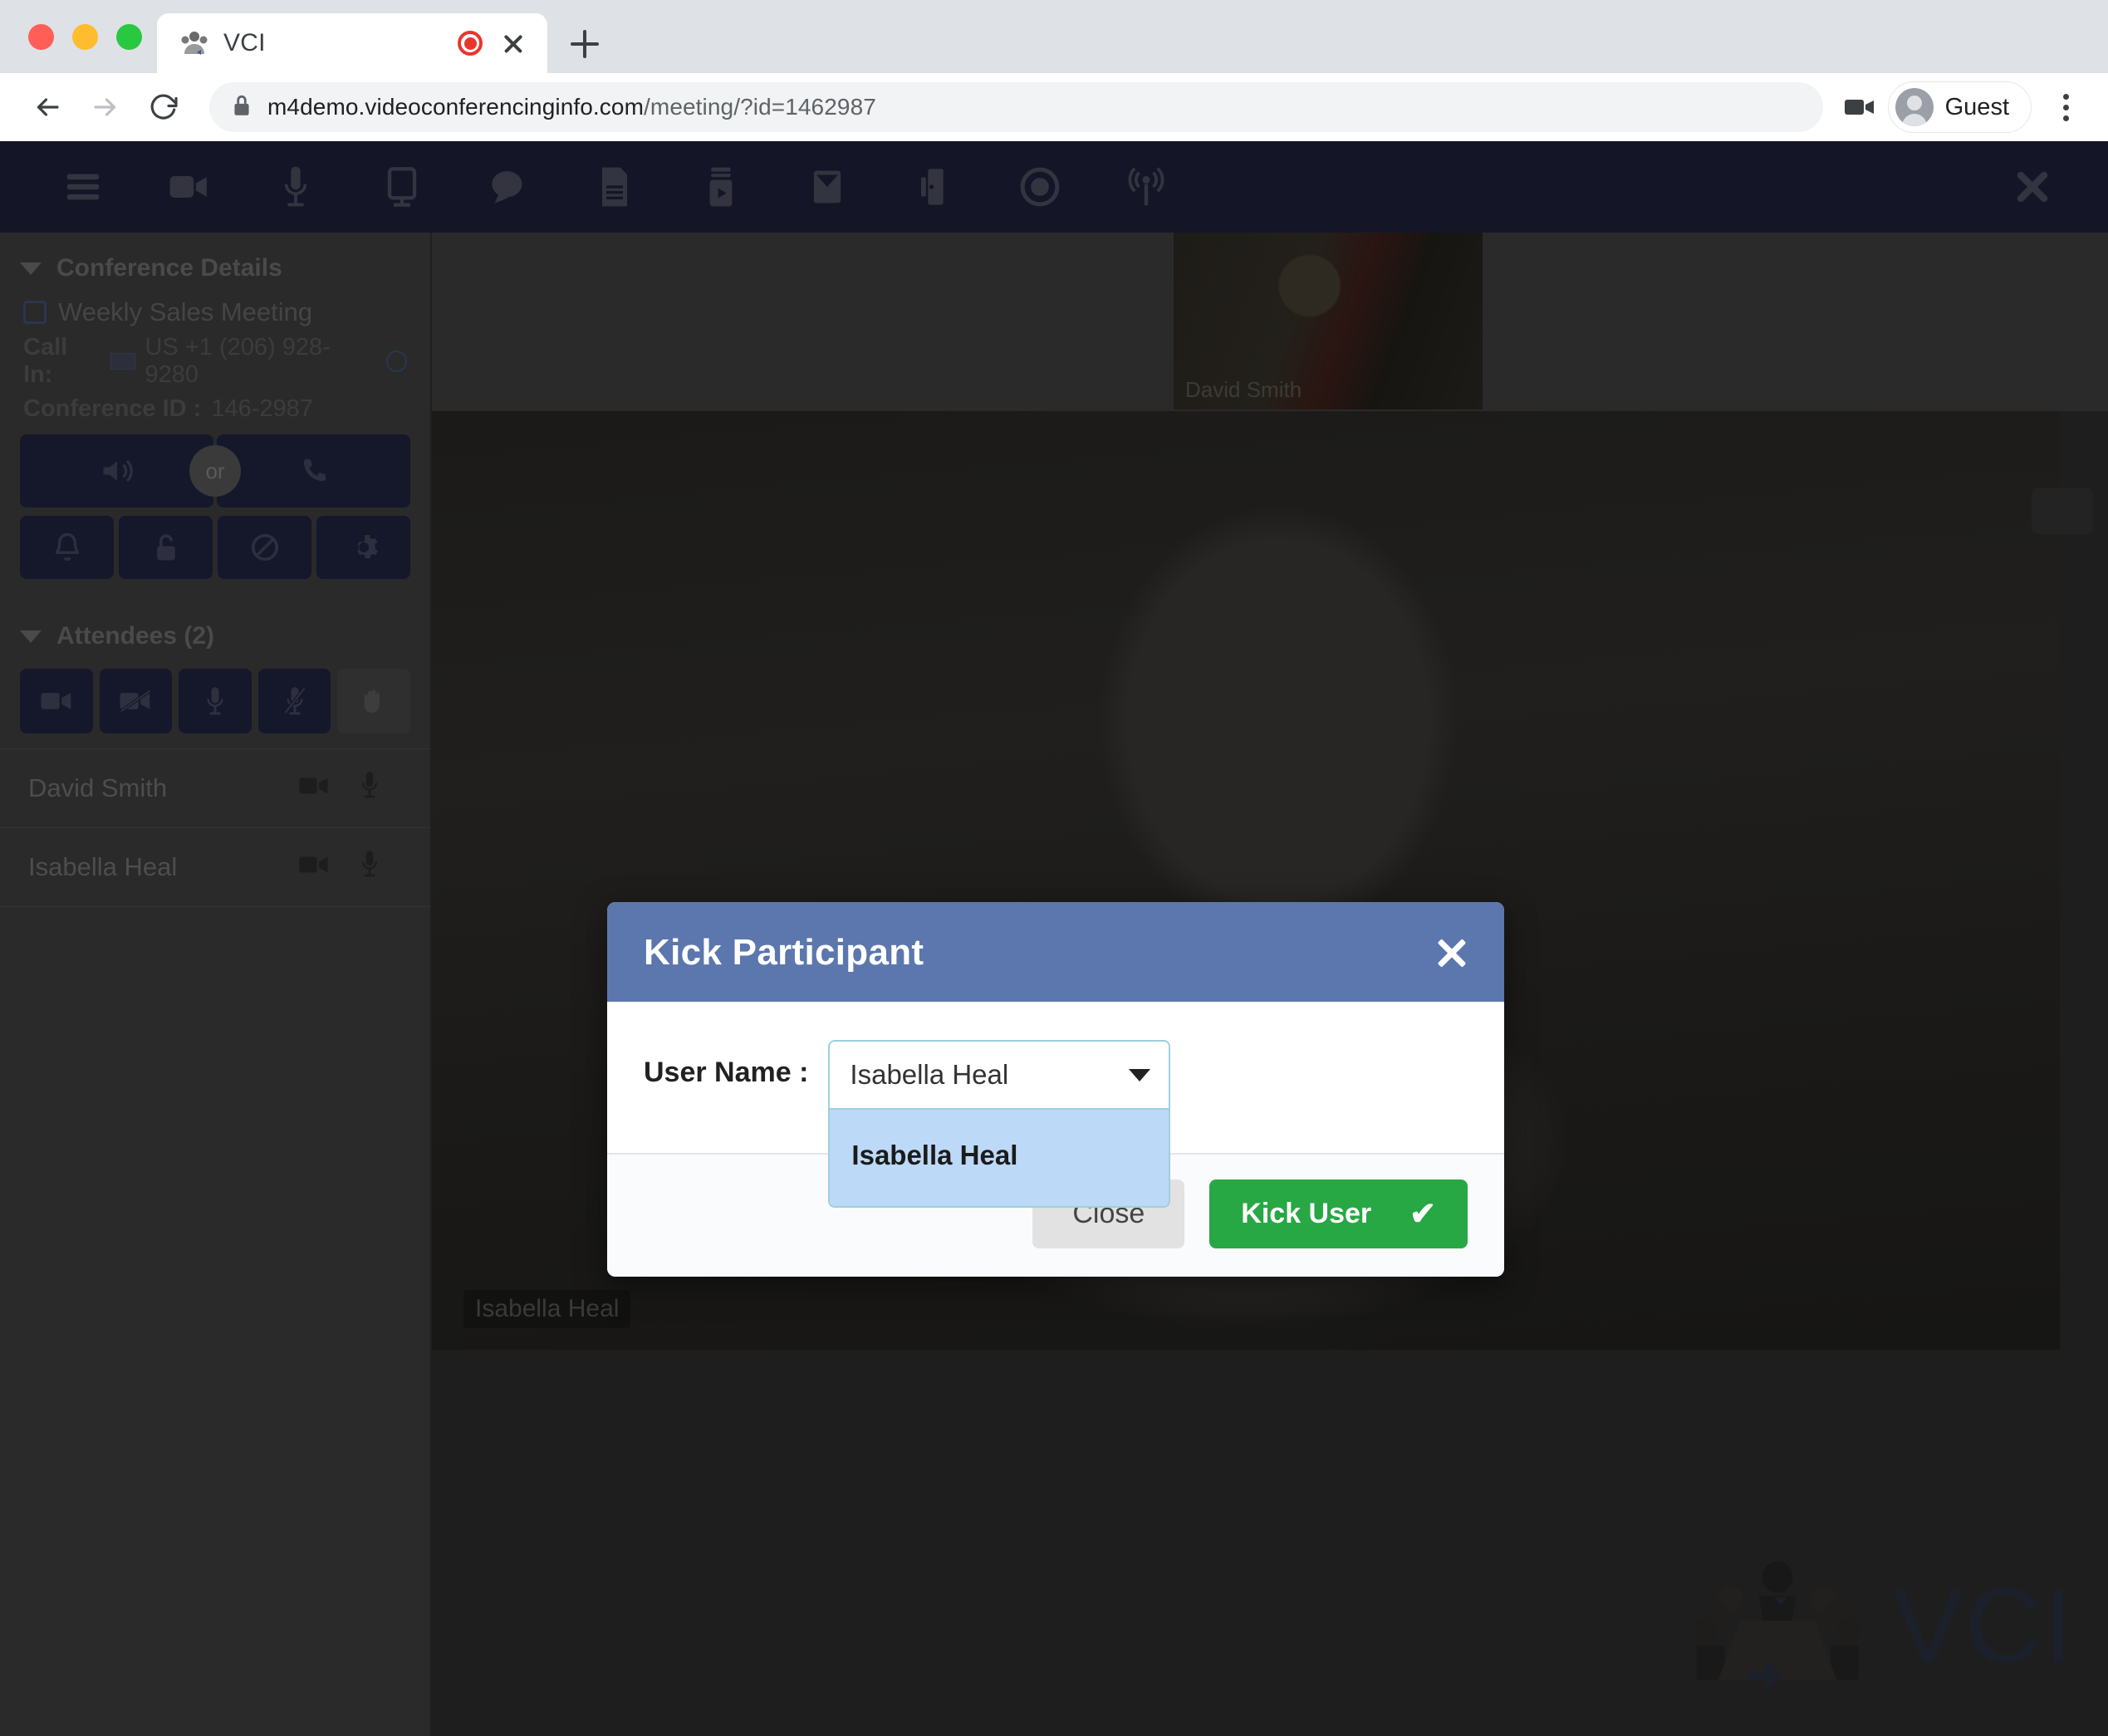 The width and height of the screenshot is (2108, 1736). What do you see at coordinates (1307, 1213) in the screenshot?
I see `kick-user-label: Kick User` at bounding box center [1307, 1213].